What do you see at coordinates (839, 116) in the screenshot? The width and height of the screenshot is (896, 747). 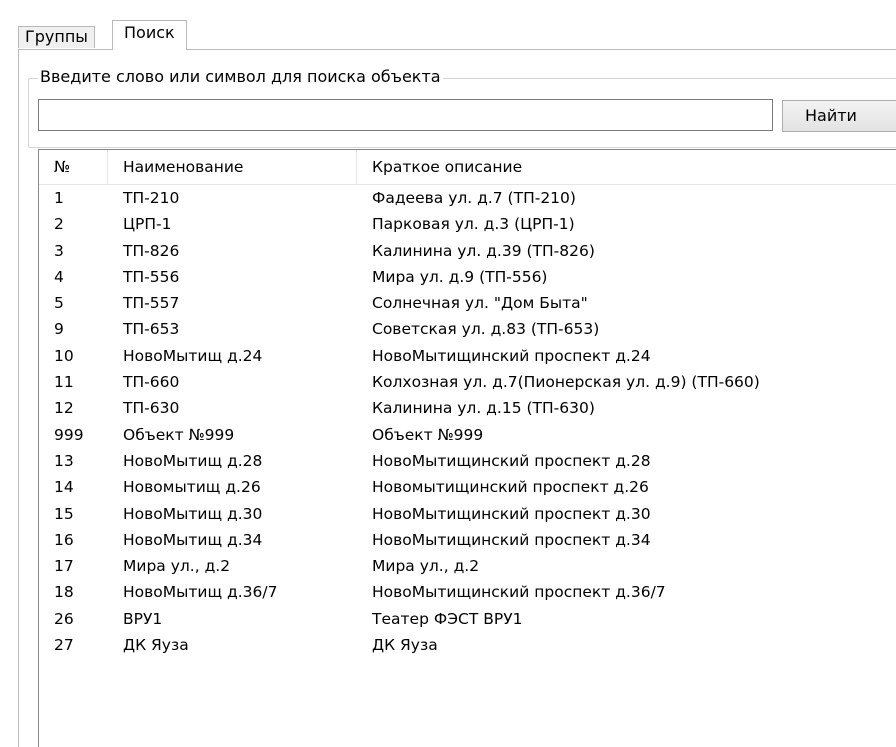 I see `find-button: Найти` at bounding box center [839, 116].